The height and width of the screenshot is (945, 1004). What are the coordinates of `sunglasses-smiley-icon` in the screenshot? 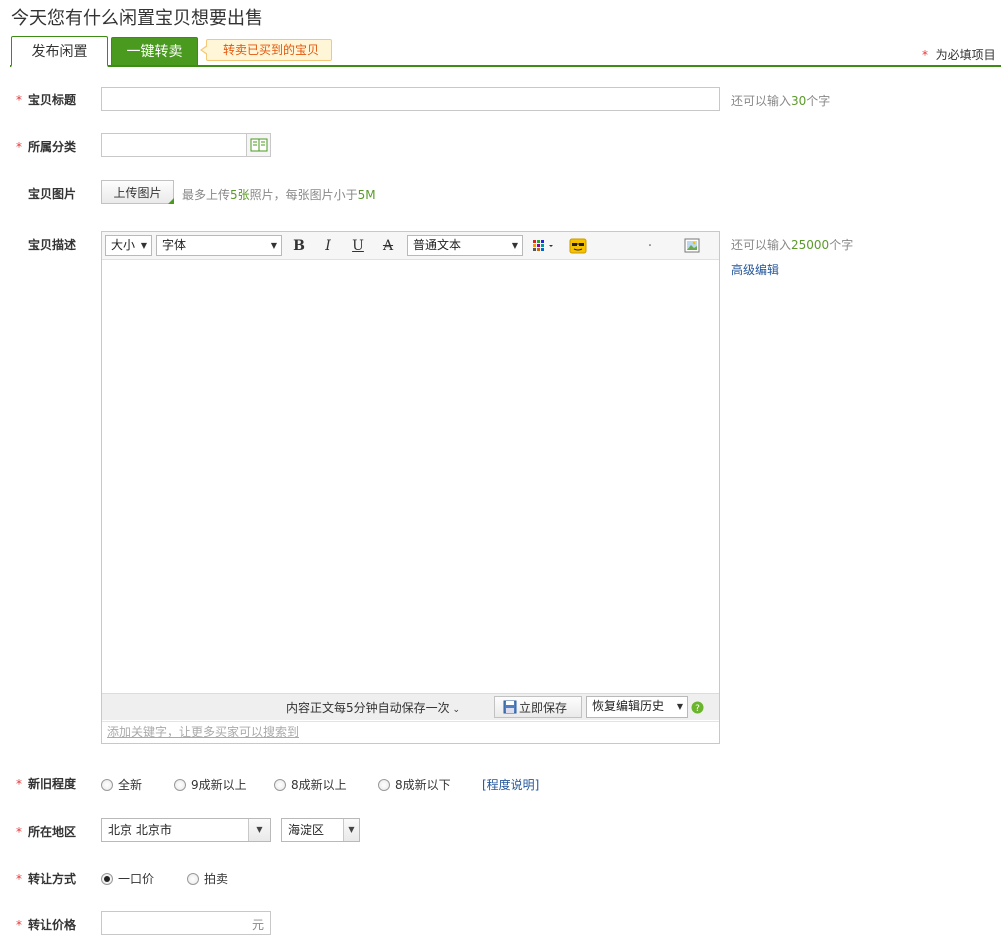 It's located at (578, 246).